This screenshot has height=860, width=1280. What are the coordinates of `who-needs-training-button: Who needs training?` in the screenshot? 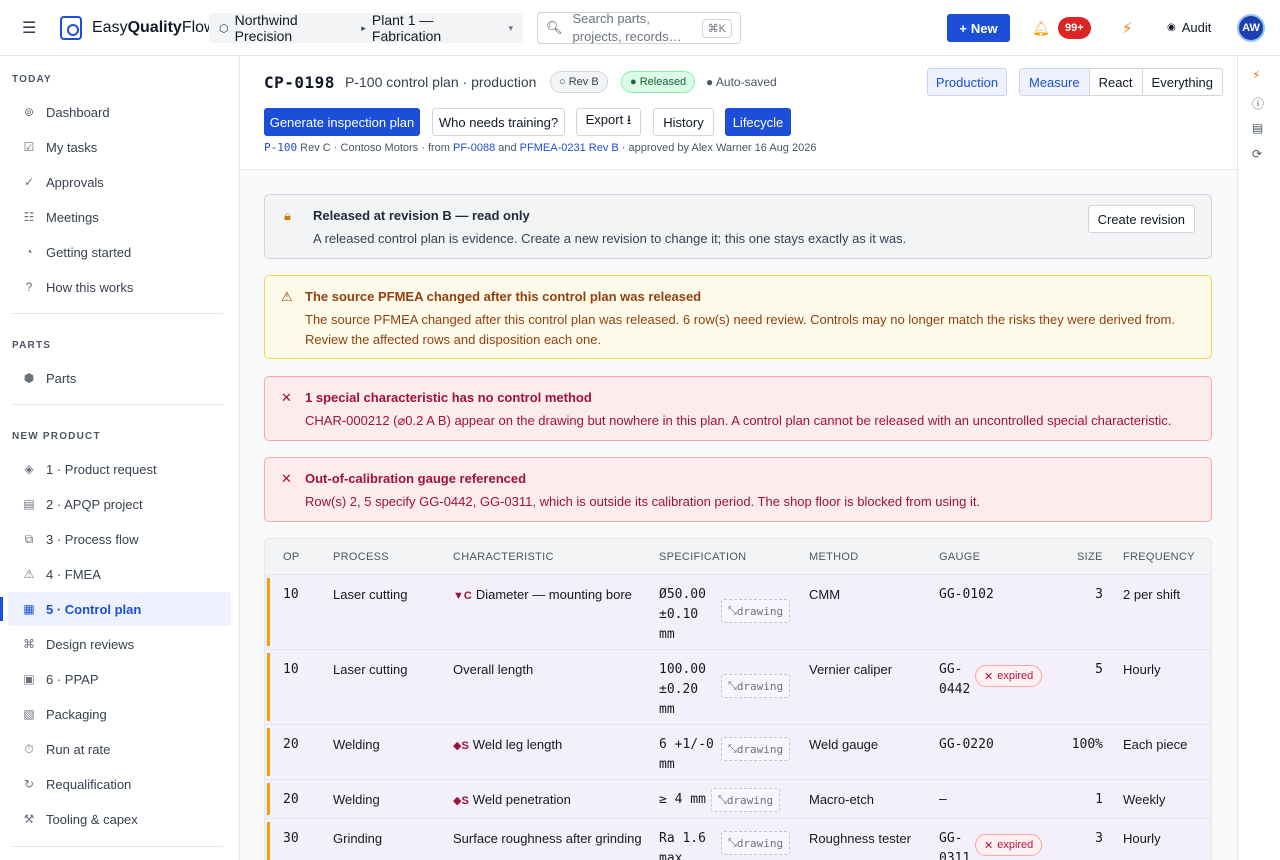 It's located at (498, 122).